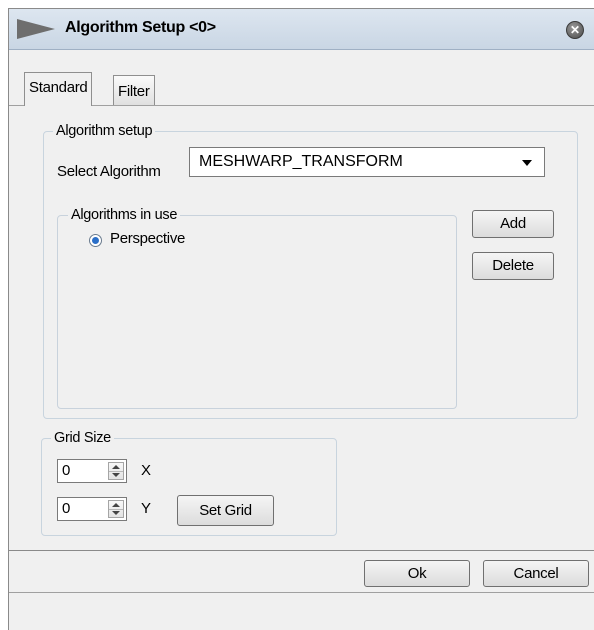 This screenshot has width=594, height=630. Describe the element at coordinates (134, 90) in the screenshot. I see `tab-filter: Filter` at that location.